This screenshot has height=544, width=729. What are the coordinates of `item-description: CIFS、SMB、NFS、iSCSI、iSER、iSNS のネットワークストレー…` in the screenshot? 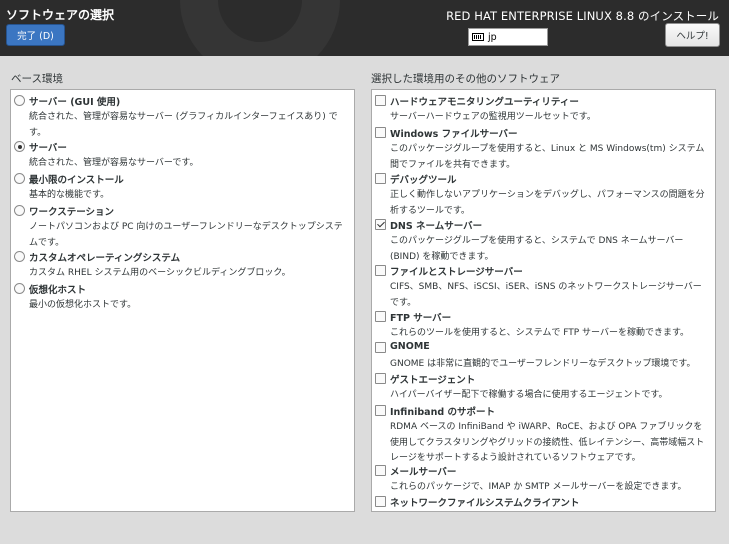 It's located at (546, 295).